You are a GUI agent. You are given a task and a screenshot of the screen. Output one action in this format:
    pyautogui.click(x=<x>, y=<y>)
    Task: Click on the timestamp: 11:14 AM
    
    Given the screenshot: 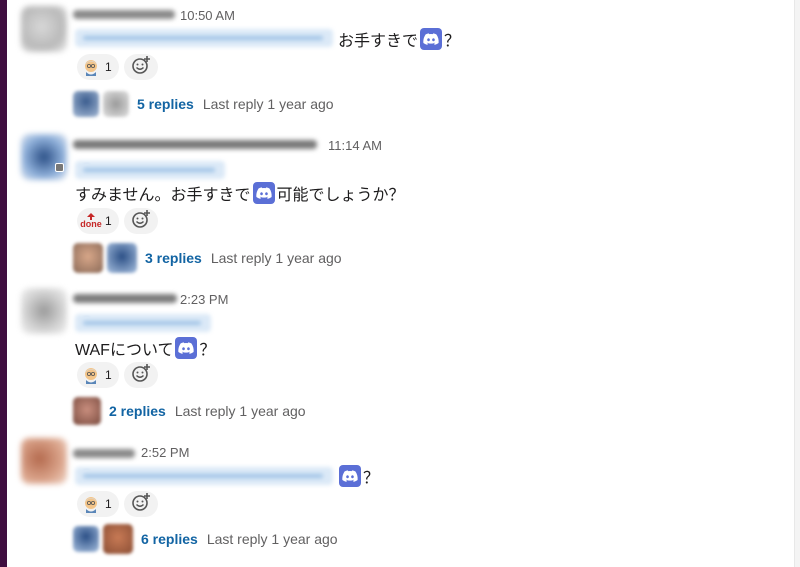 What is the action you would take?
    pyautogui.click(x=355, y=145)
    